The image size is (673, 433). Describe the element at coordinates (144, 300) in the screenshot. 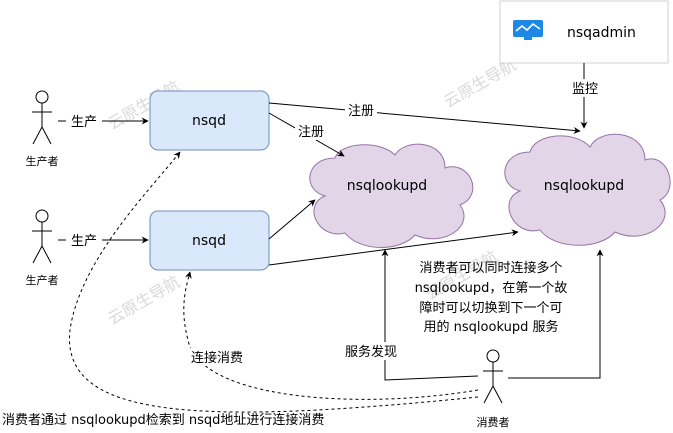

I see `watermark: 云原生导航` at that location.